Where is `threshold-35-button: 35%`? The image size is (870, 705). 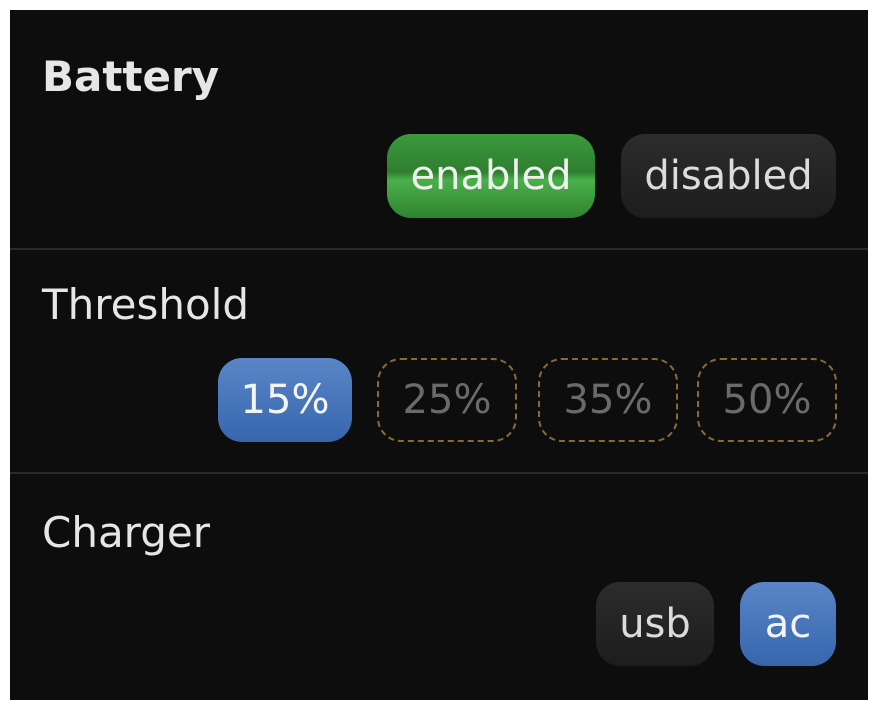 threshold-35-button: 35% is located at coordinates (608, 400).